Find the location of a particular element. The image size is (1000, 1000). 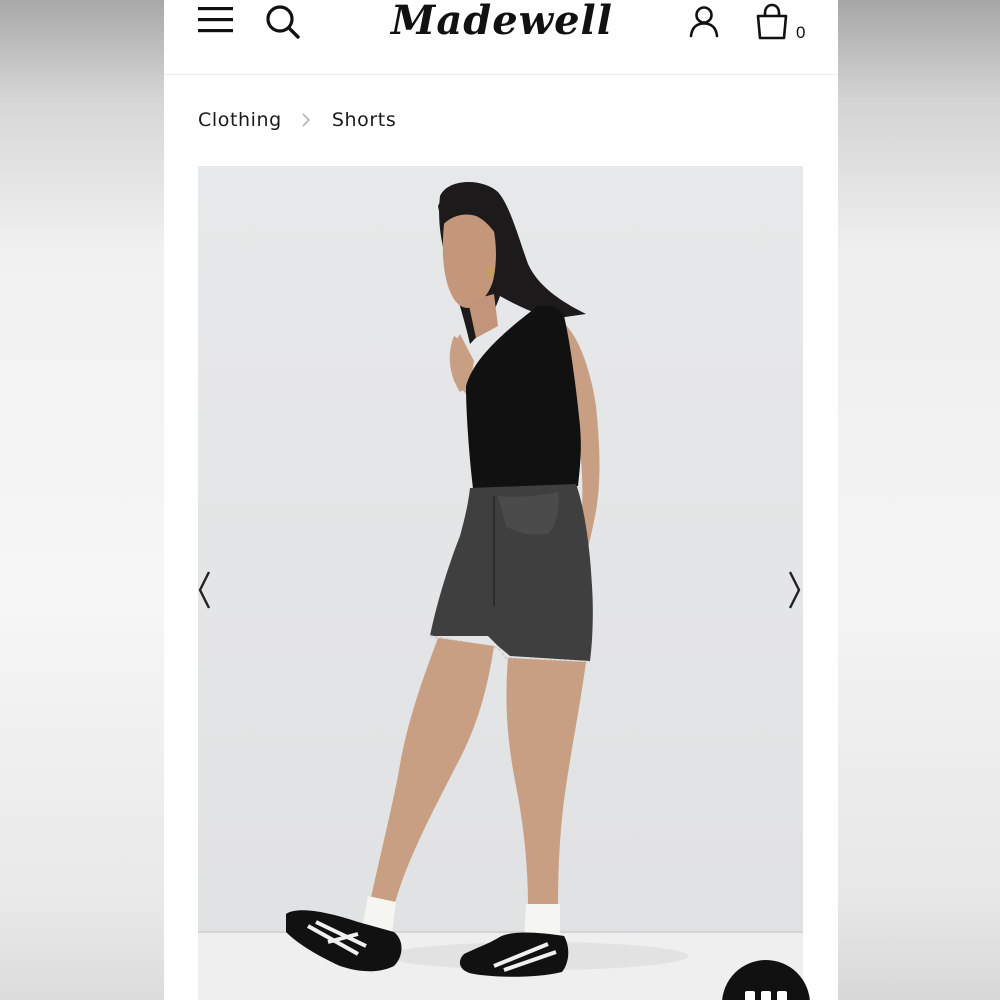

site-header: Madewell 0 is located at coordinates (501, 37).